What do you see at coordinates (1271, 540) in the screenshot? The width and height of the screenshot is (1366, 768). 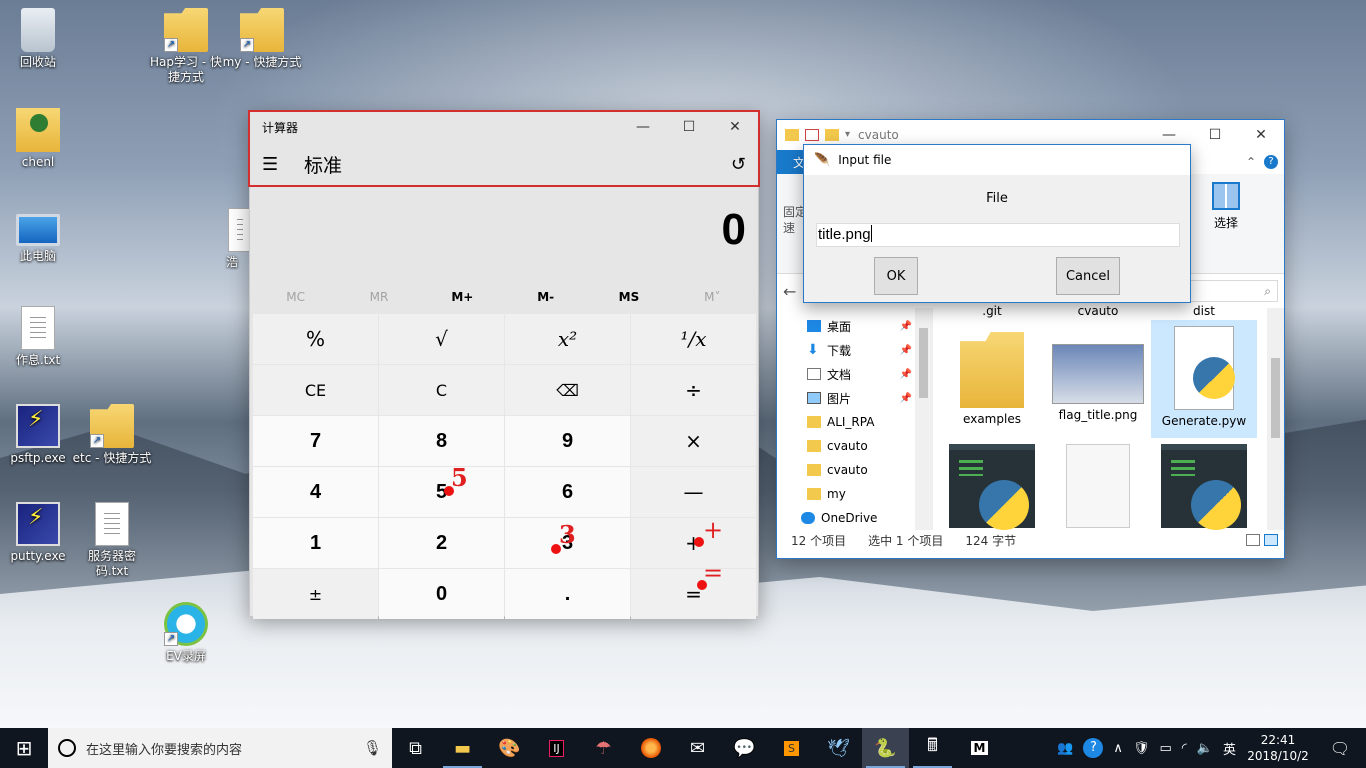 I see `large-icons-view-icon` at bounding box center [1271, 540].